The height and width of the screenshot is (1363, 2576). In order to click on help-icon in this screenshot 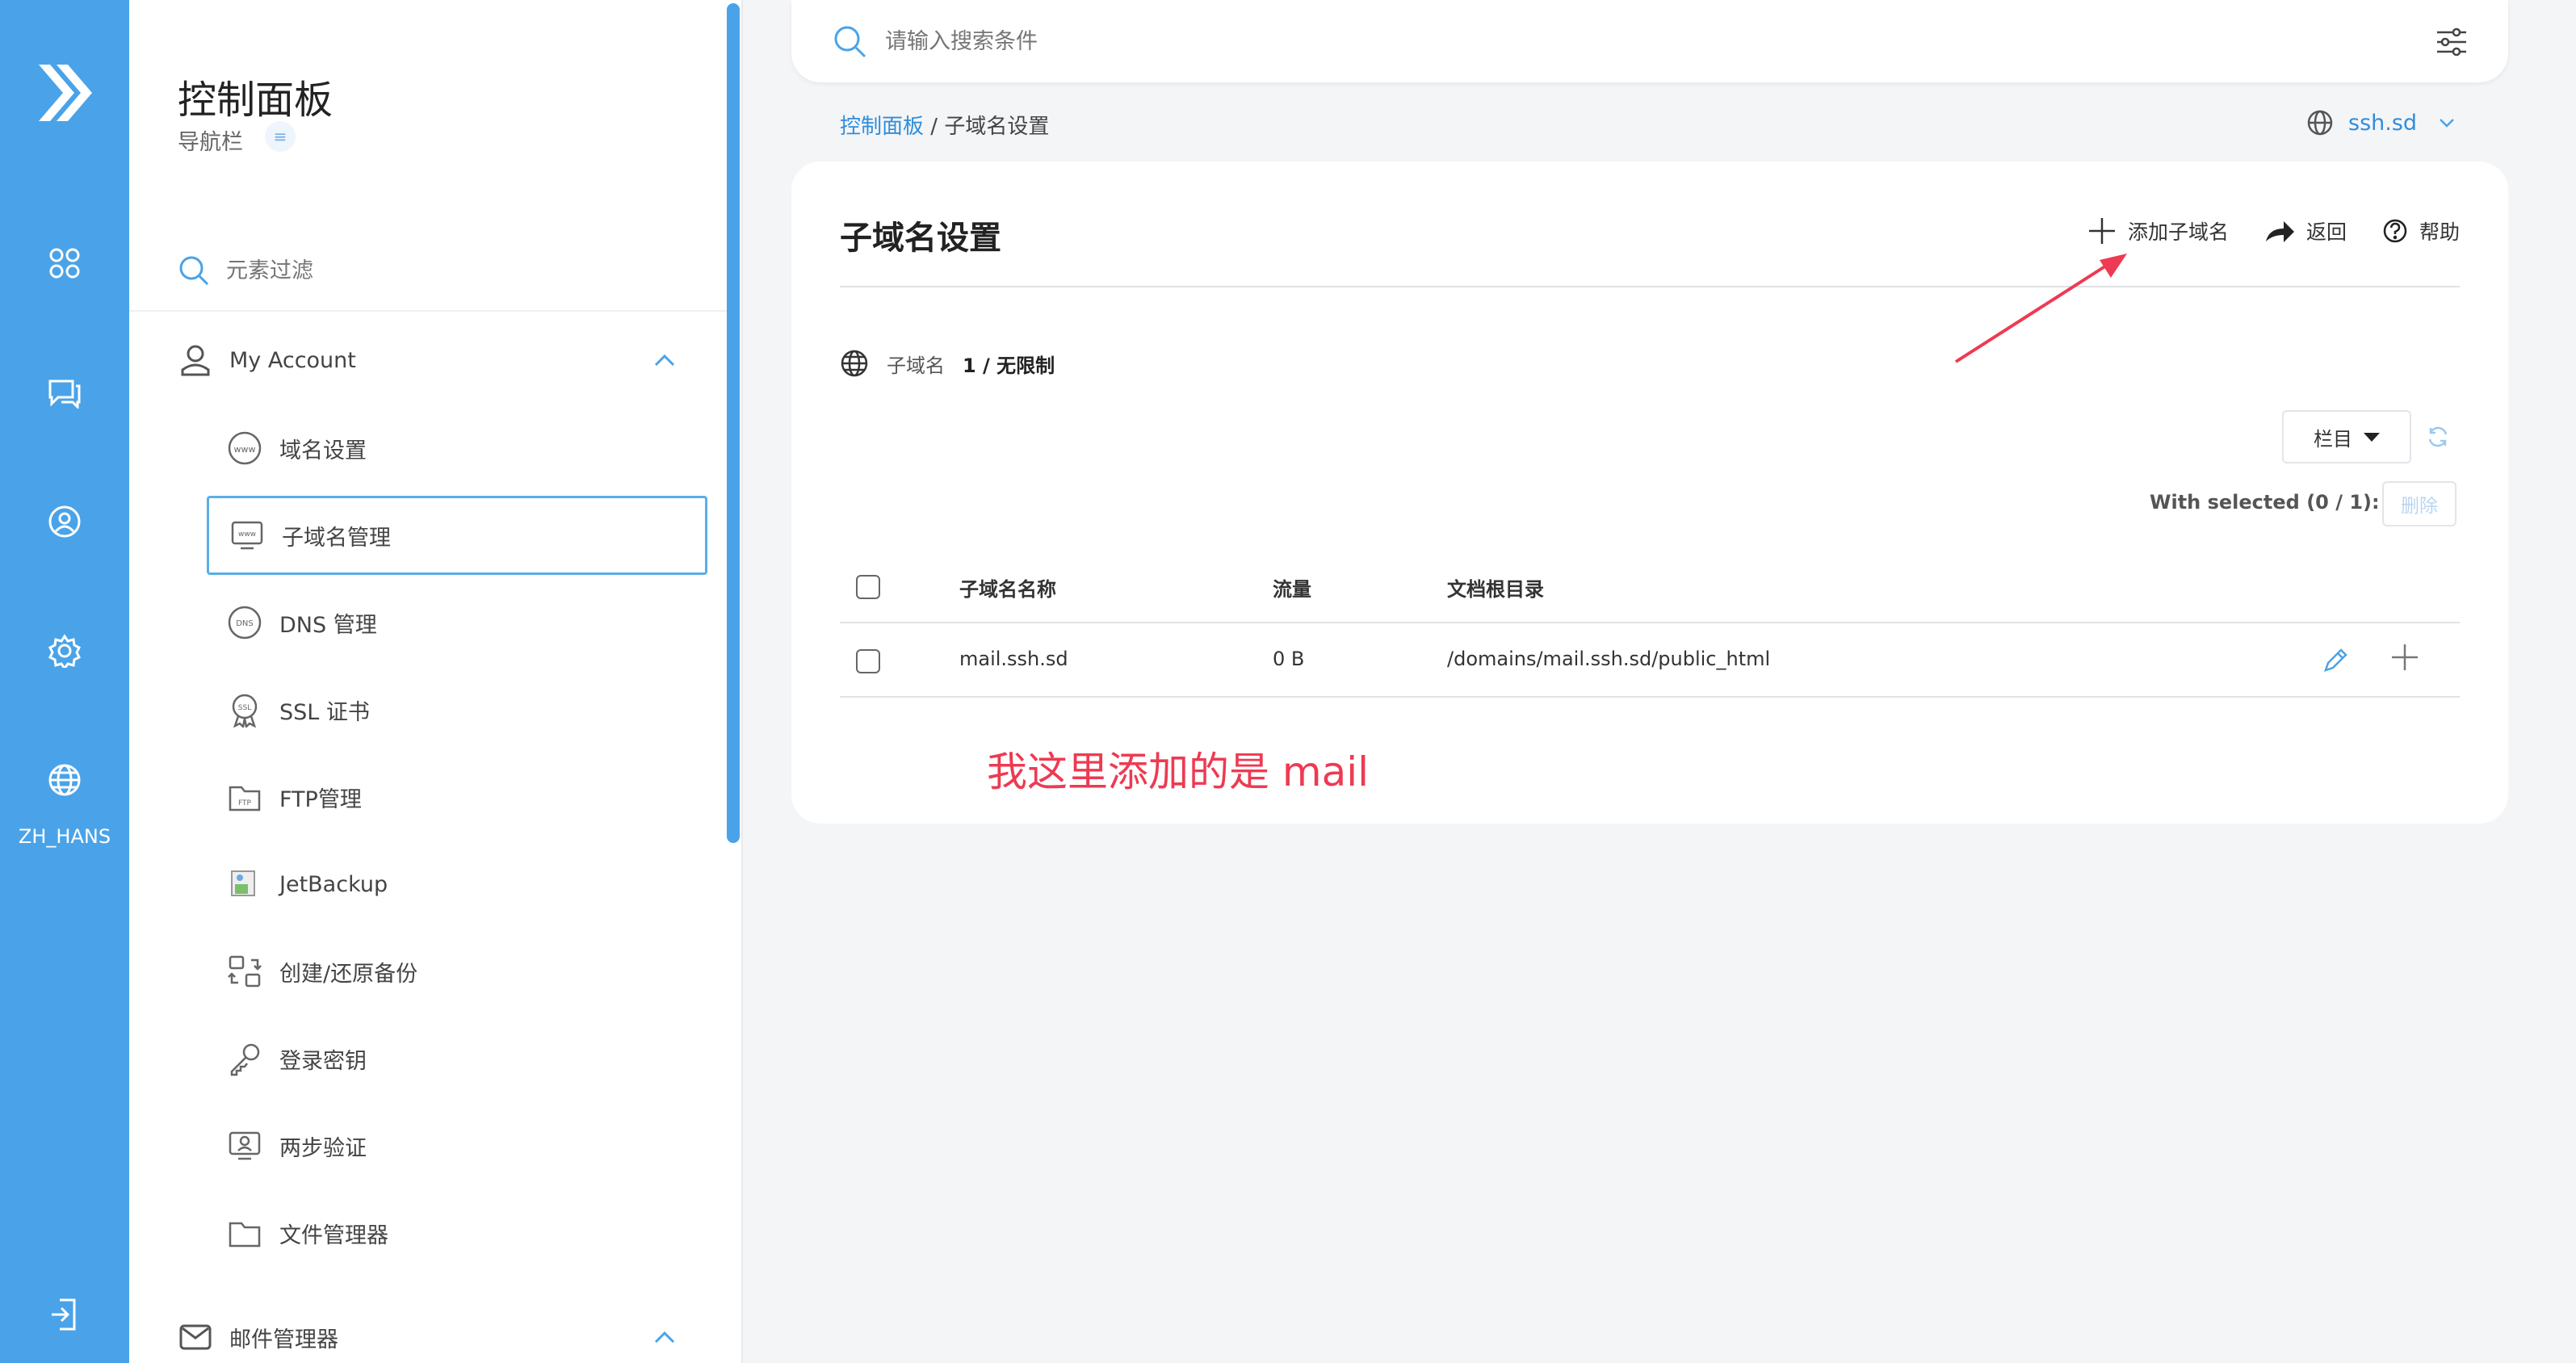, I will do `click(2395, 231)`.